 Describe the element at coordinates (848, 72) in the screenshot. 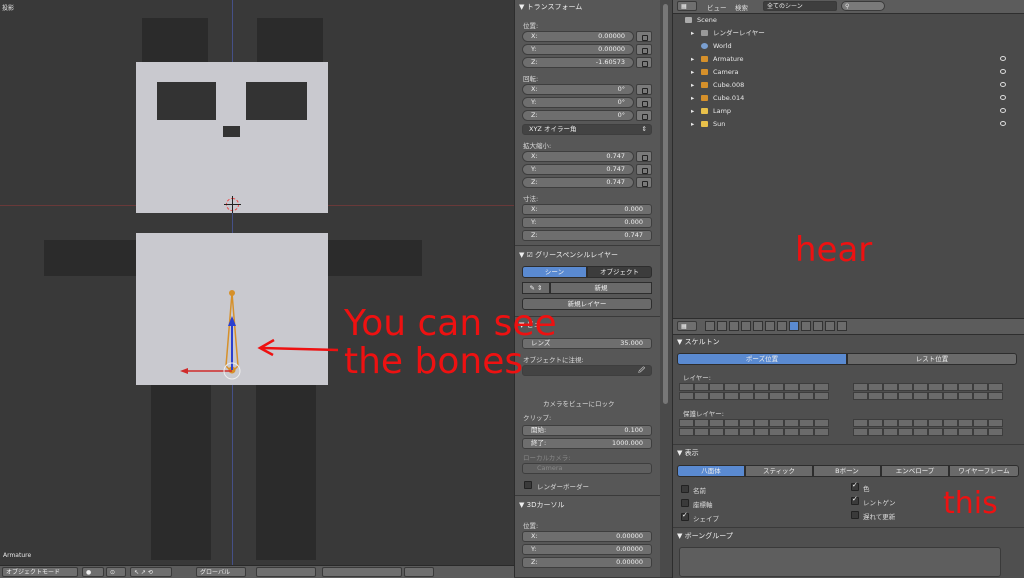

I see `outliner-row-camera: ▸ Camera` at that location.